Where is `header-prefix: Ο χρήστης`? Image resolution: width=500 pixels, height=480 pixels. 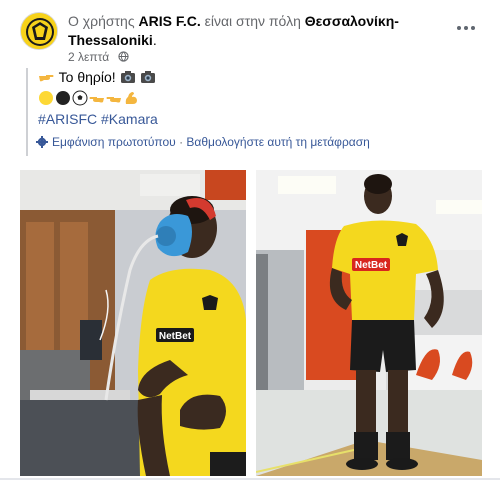 header-prefix: Ο χρήστης is located at coordinates (103, 21).